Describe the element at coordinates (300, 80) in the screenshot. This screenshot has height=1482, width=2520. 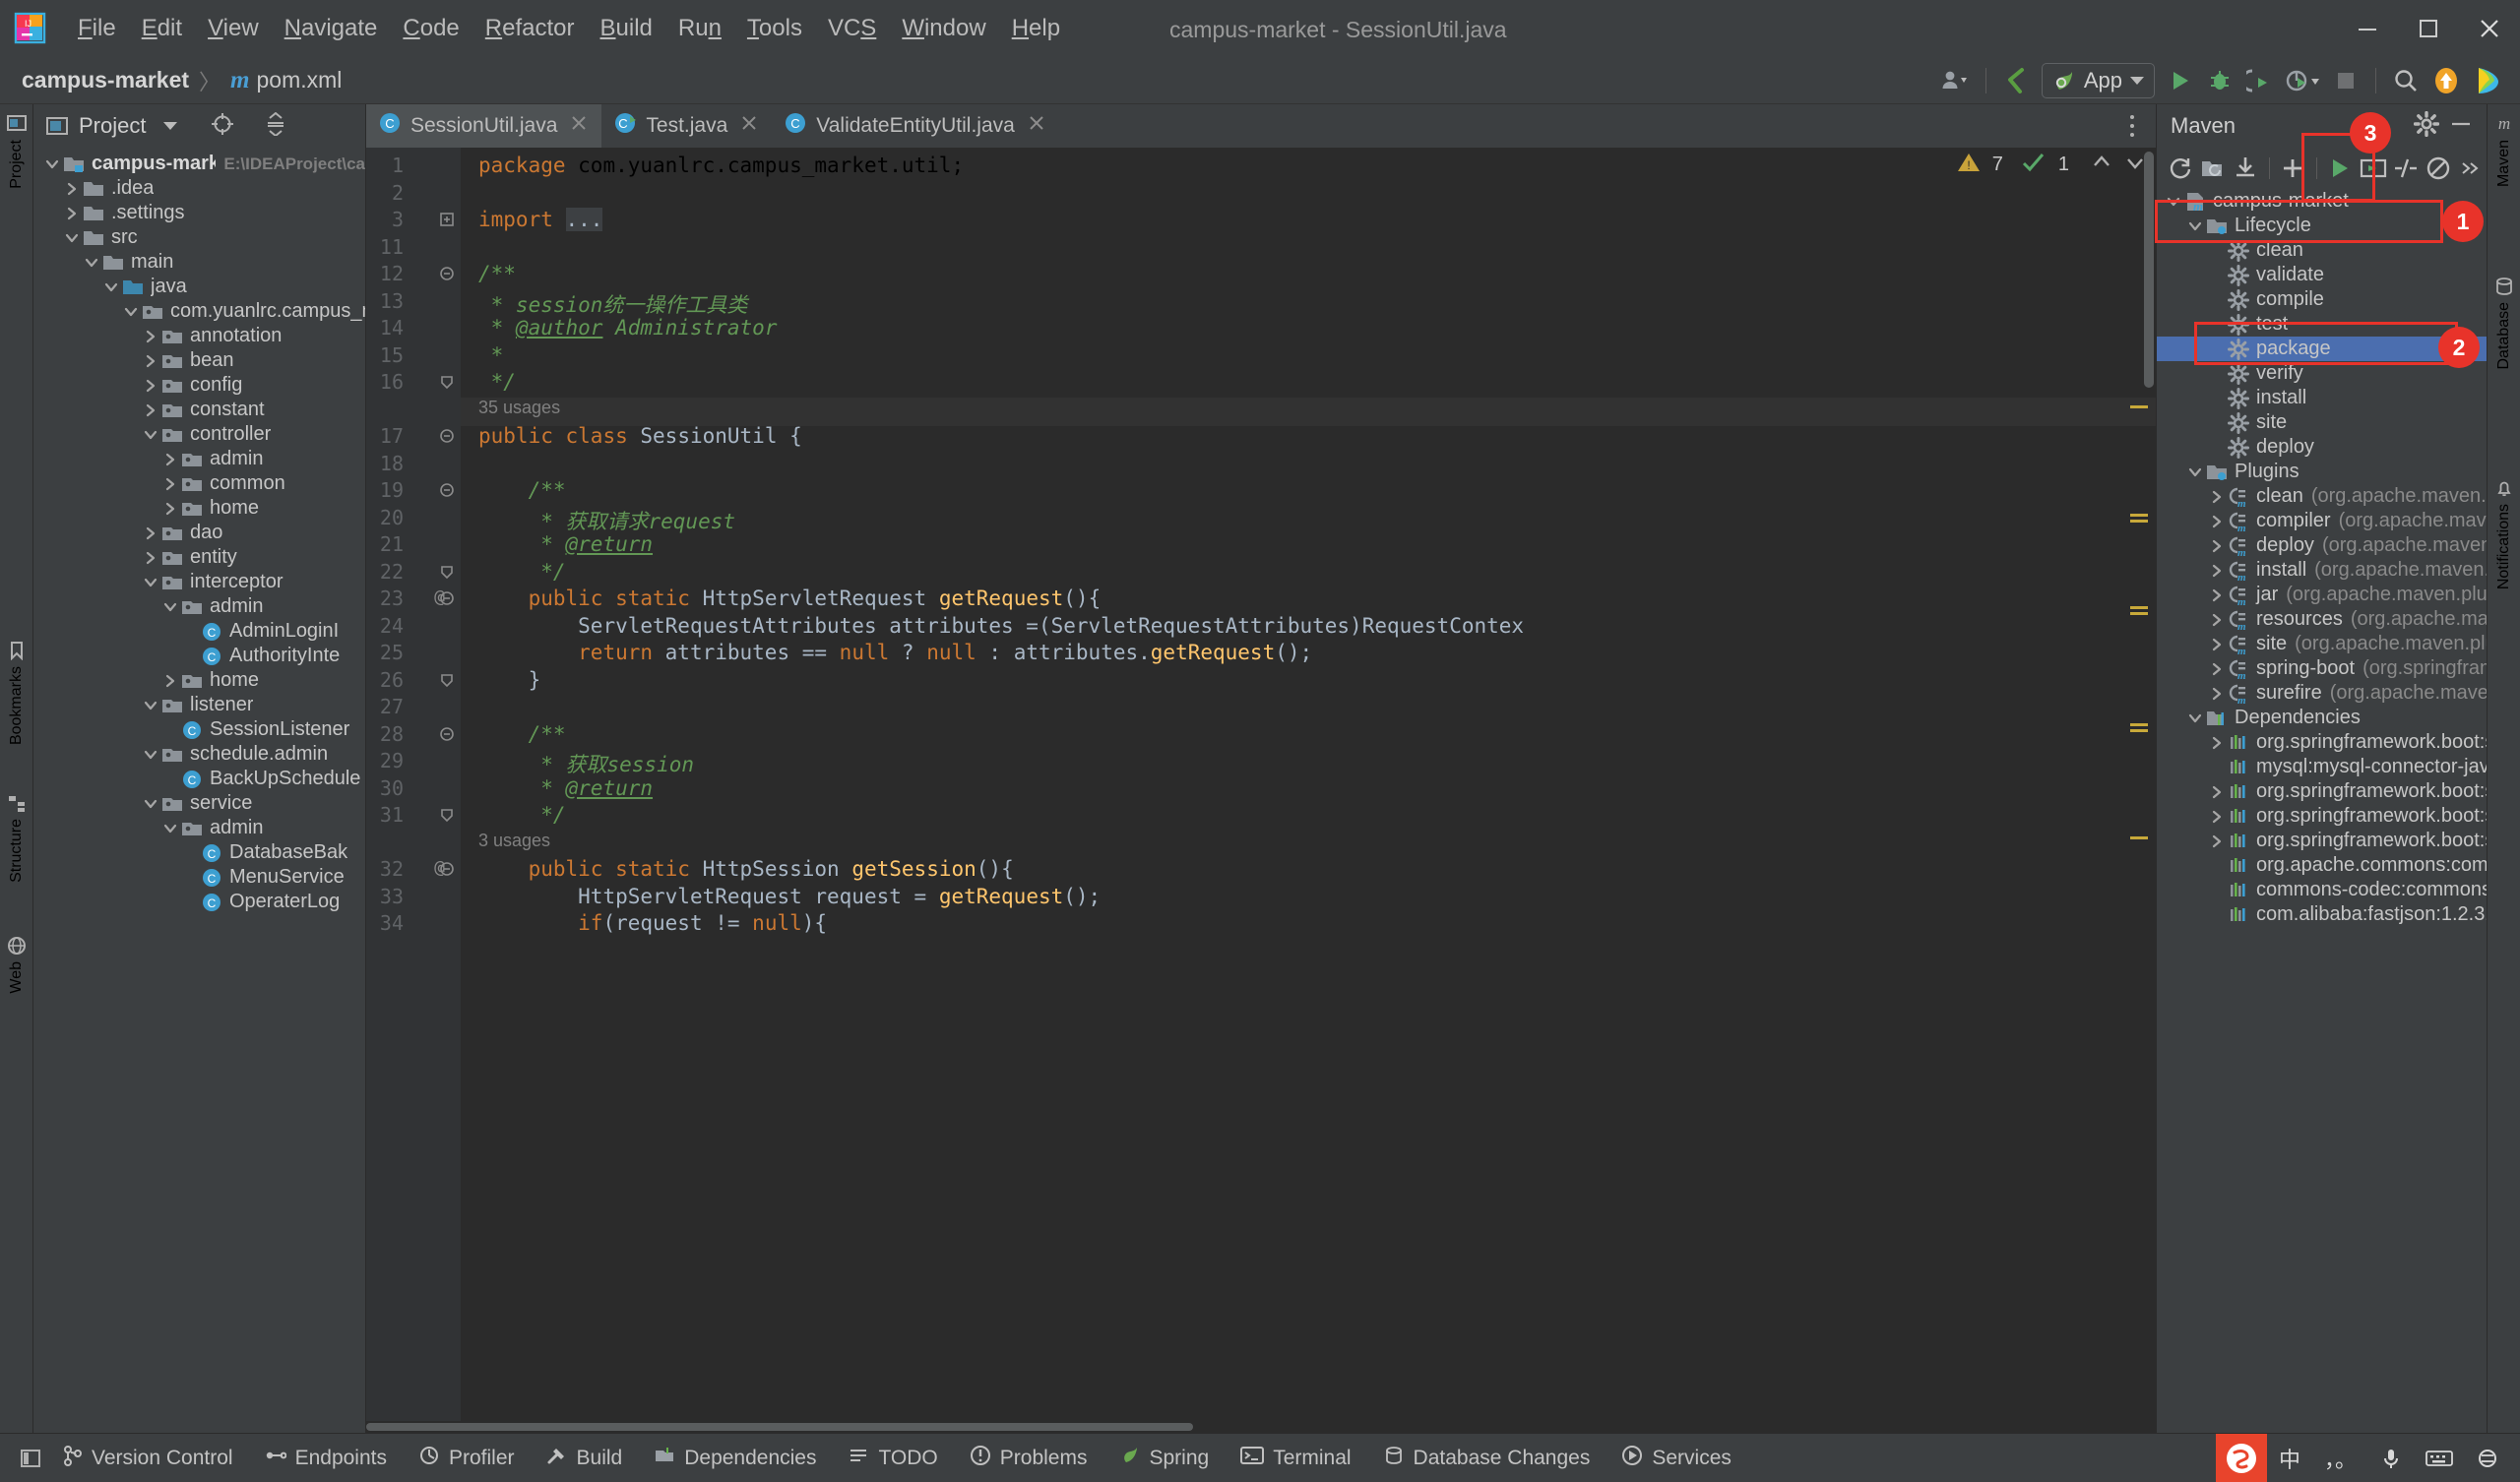
I see `breadcrumb-file: pom.xml` at that location.